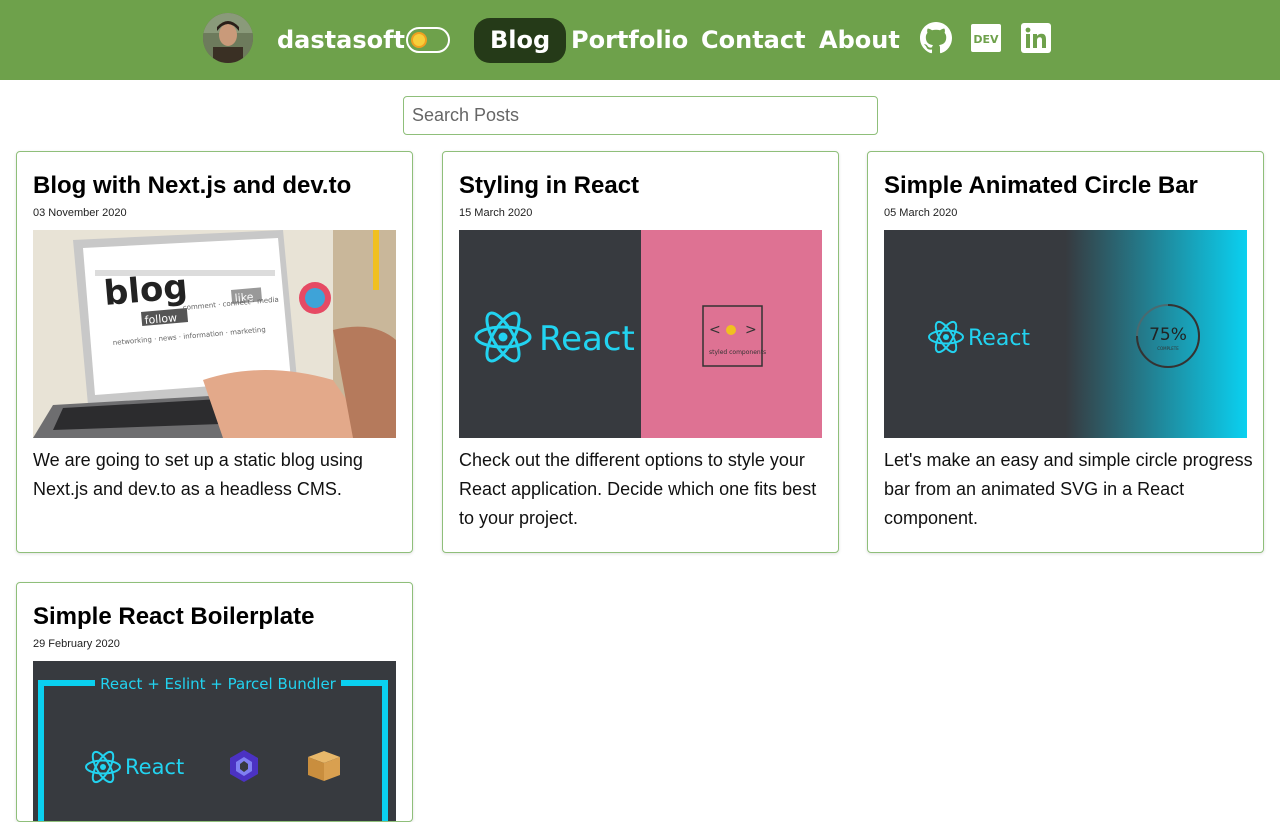  I want to click on github-icon, so click(936, 38).